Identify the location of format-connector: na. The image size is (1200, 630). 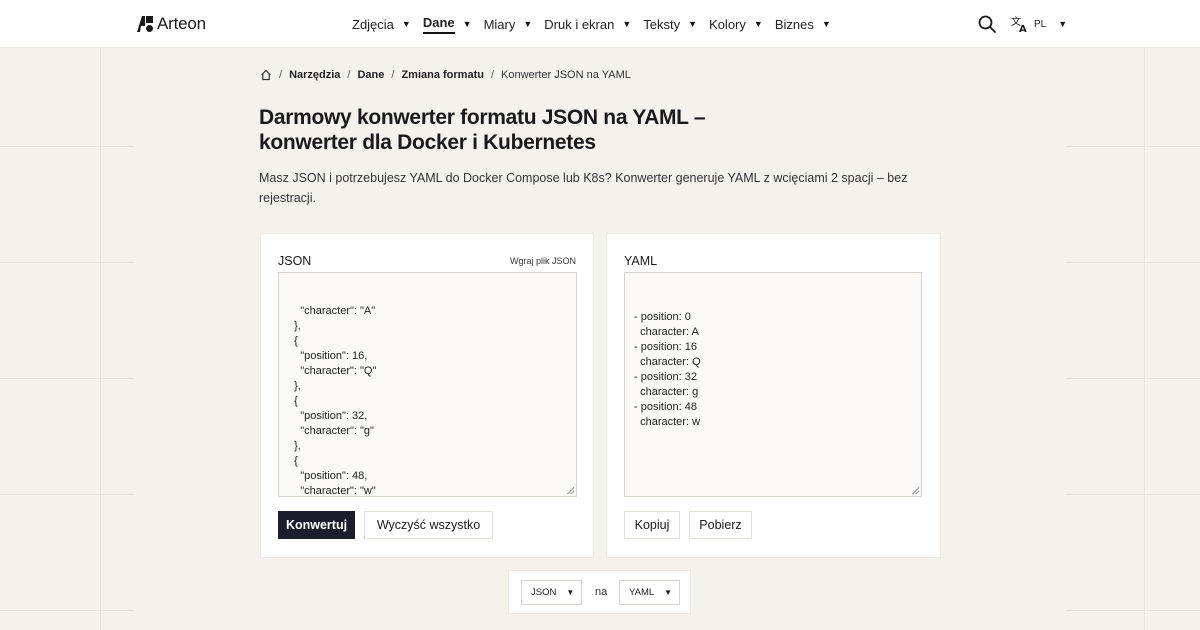
(601, 592).